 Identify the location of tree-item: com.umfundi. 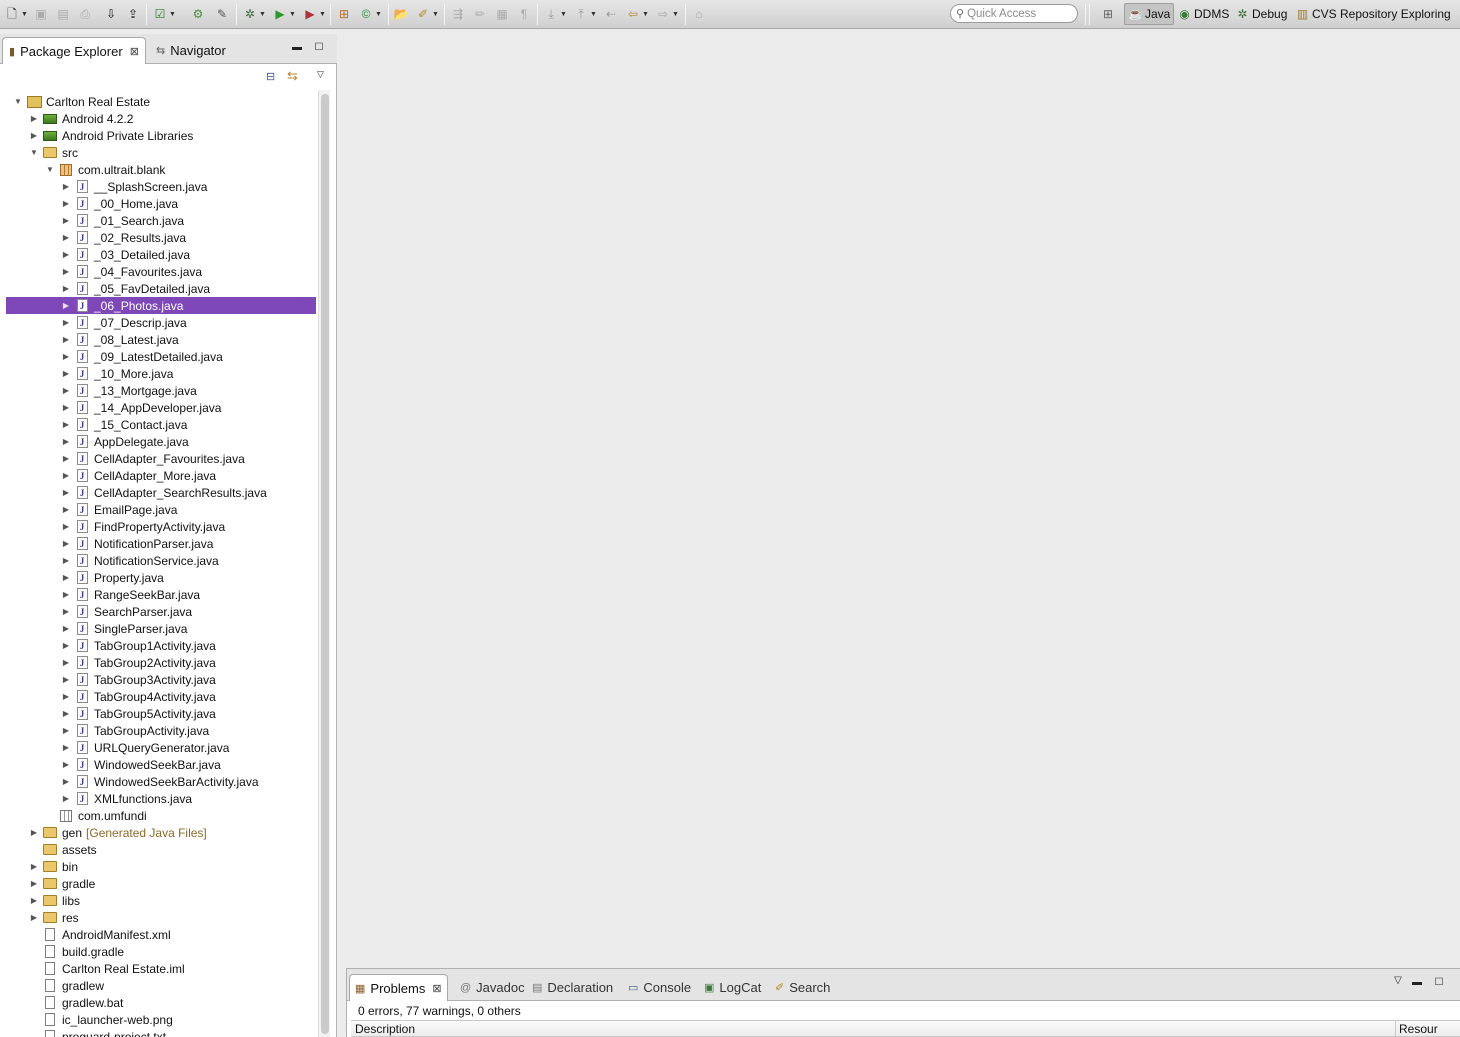
(161, 815).